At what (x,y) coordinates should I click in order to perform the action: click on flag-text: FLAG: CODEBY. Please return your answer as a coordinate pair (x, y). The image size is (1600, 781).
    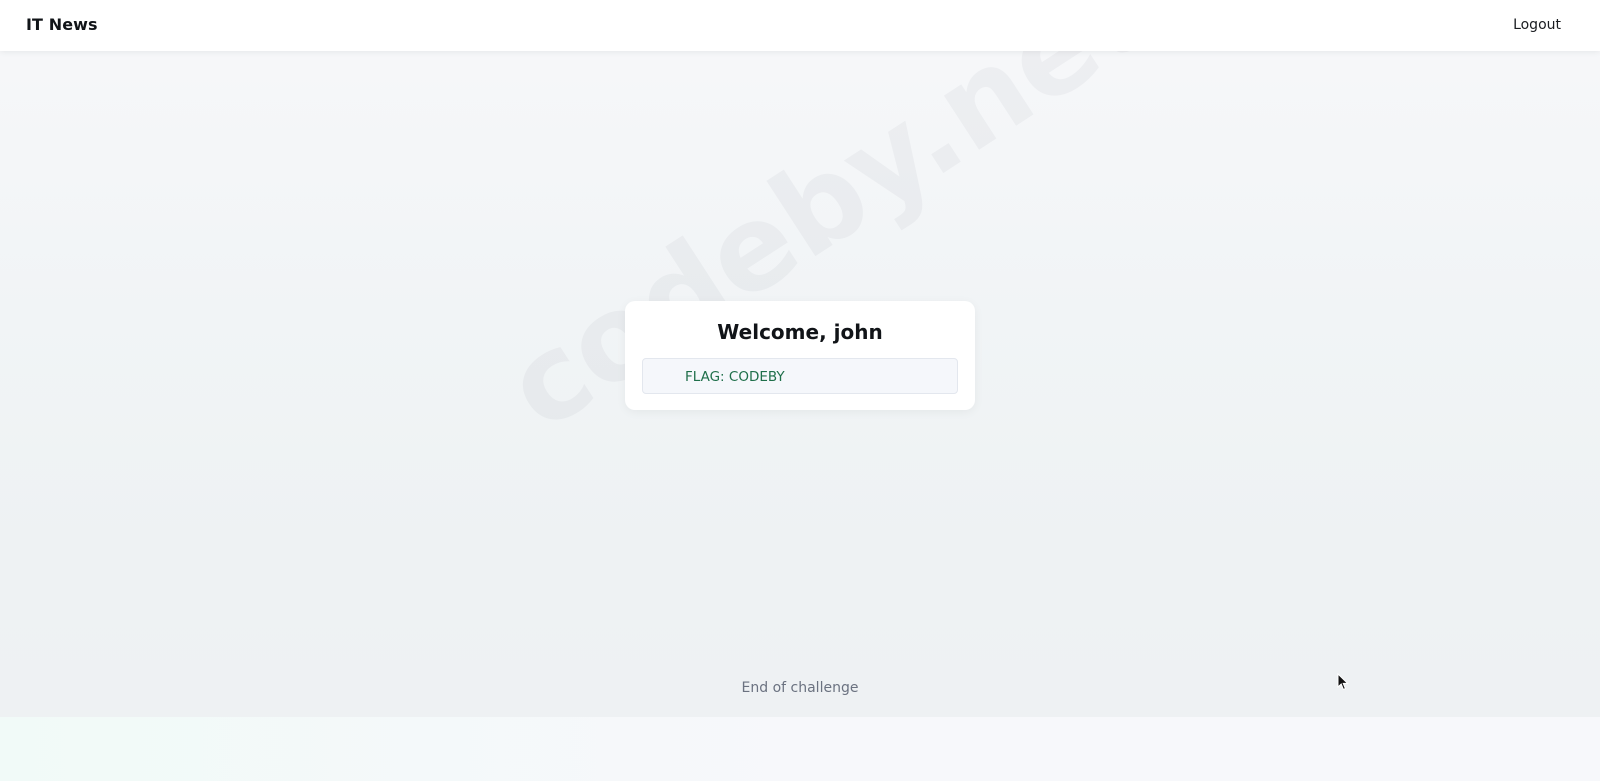
    Looking at the image, I should click on (735, 377).